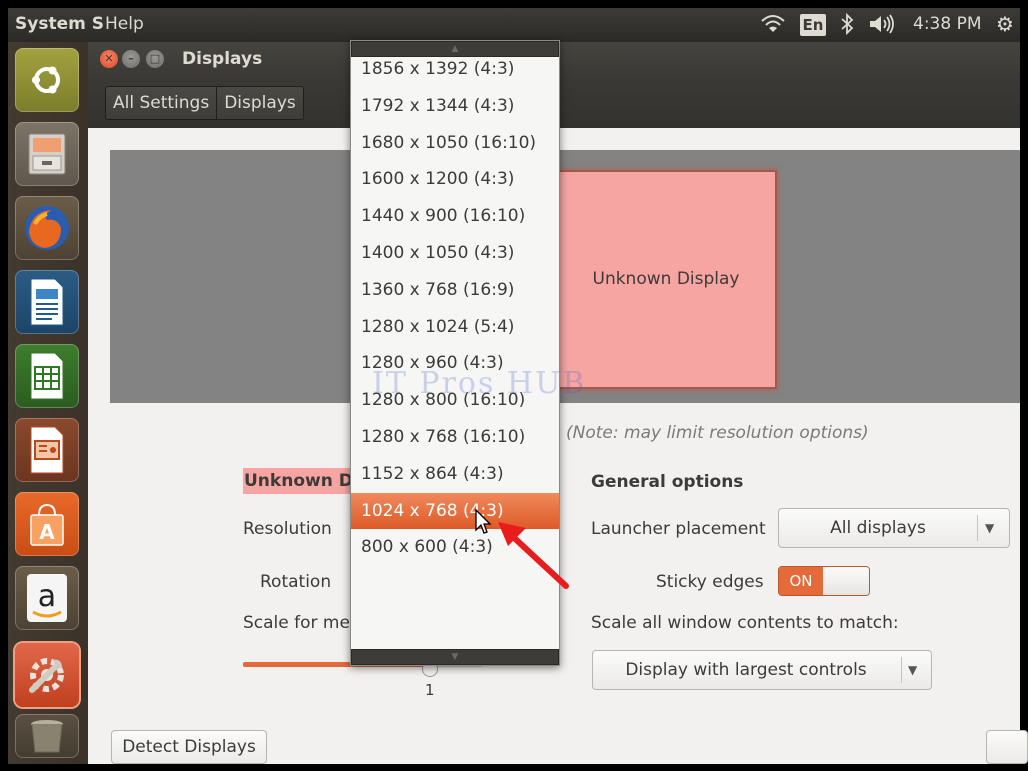 The height and width of the screenshot is (771, 1028). What do you see at coordinates (801, 581) in the screenshot?
I see `toggle-on-label: ON` at bounding box center [801, 581].